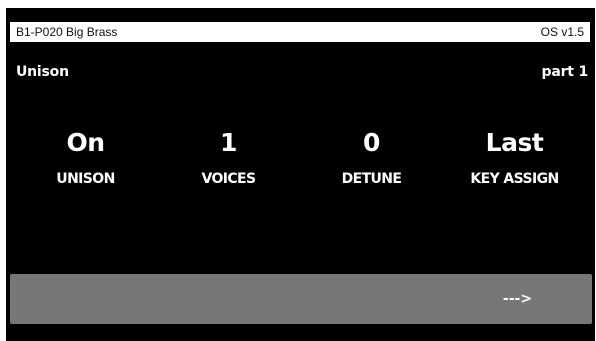  I want to click on param-label: VOICES, so click(228, 179).